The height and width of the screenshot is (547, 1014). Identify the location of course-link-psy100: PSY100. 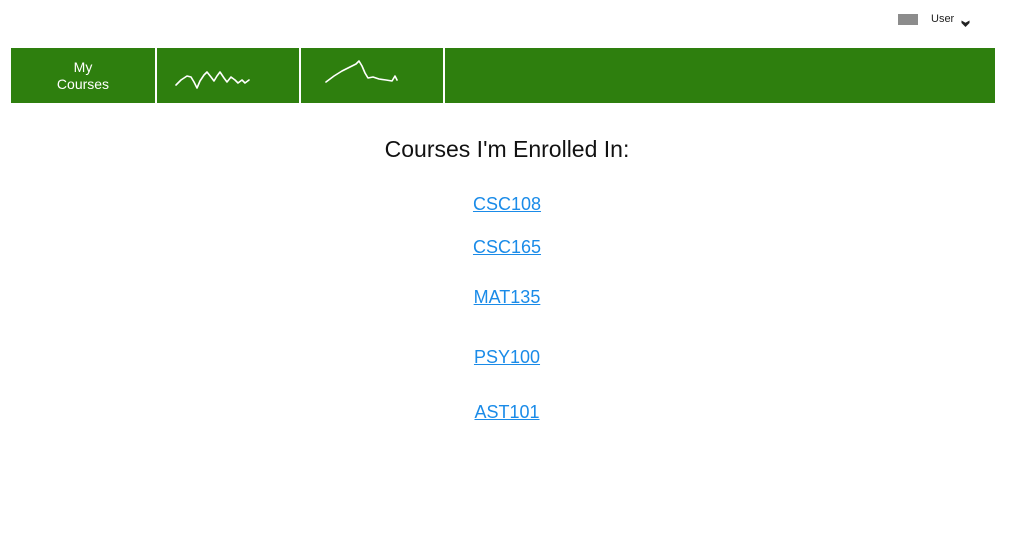
(507, 357).